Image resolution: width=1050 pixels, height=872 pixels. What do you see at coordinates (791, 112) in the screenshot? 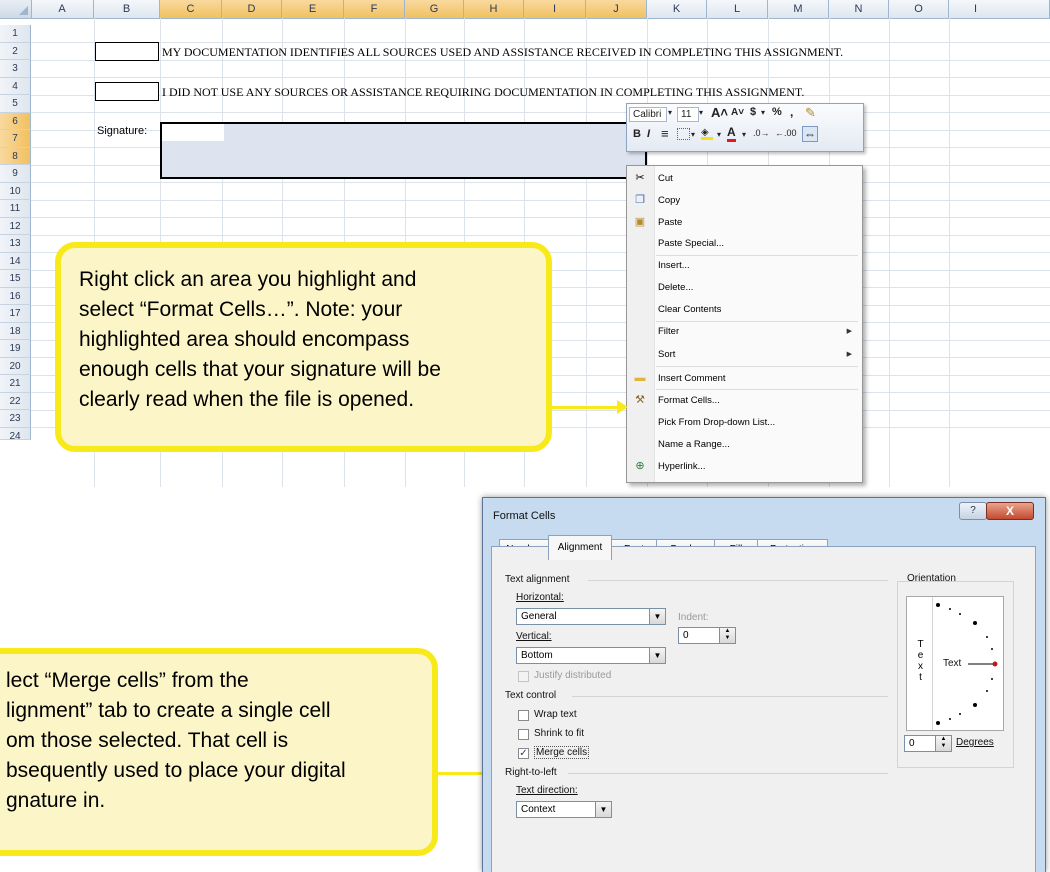
I see `comma-icon: ,` at bounding box center [791, 112].